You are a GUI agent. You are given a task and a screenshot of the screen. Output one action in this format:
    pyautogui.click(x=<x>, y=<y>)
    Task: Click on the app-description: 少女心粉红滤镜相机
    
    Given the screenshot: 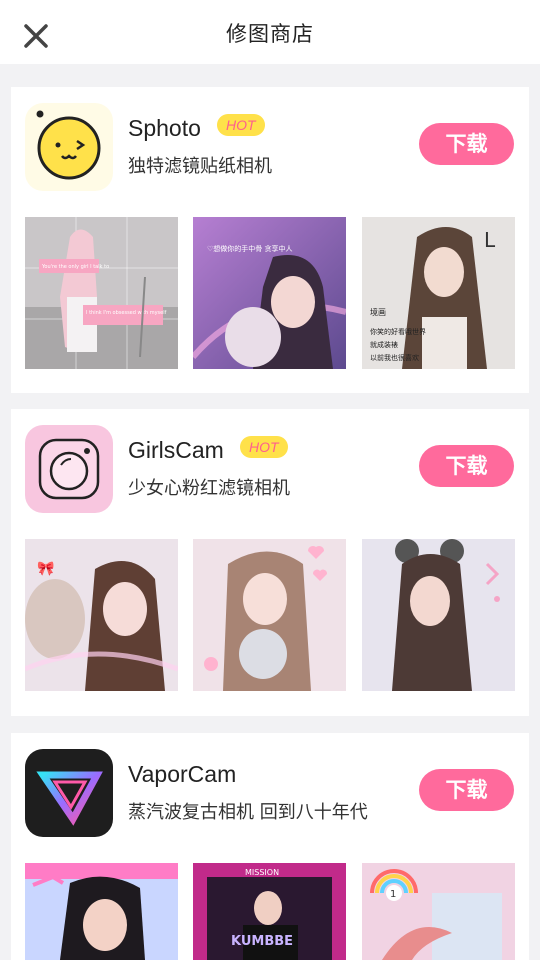 What is the action you would take?
    pyautogui.click(x=209, y=488)
    